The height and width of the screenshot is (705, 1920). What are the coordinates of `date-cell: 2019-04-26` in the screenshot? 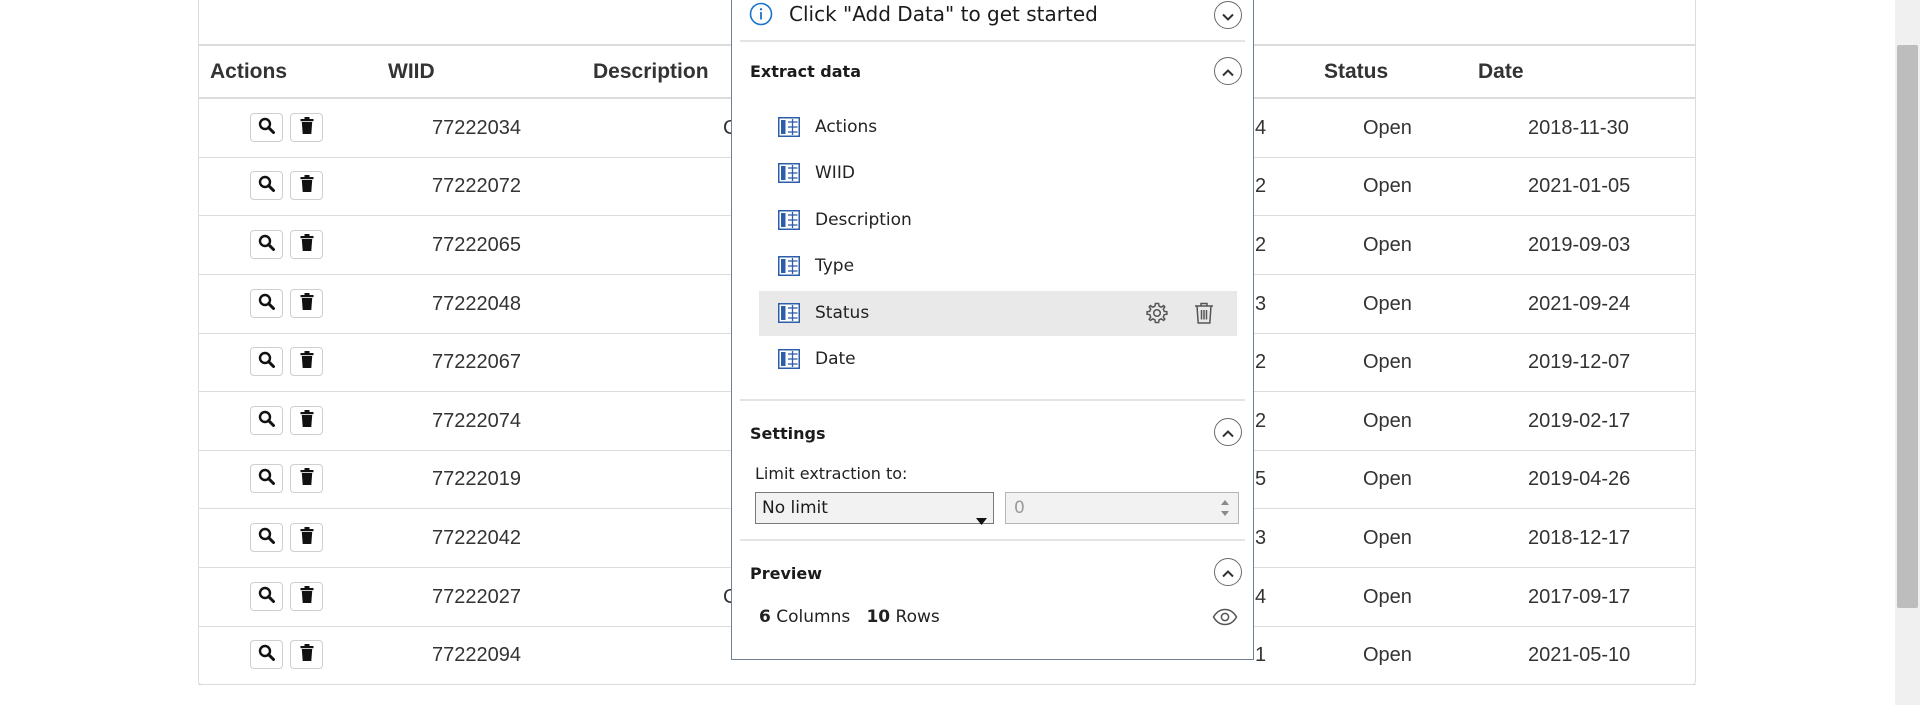 It's located at (1579, 479).